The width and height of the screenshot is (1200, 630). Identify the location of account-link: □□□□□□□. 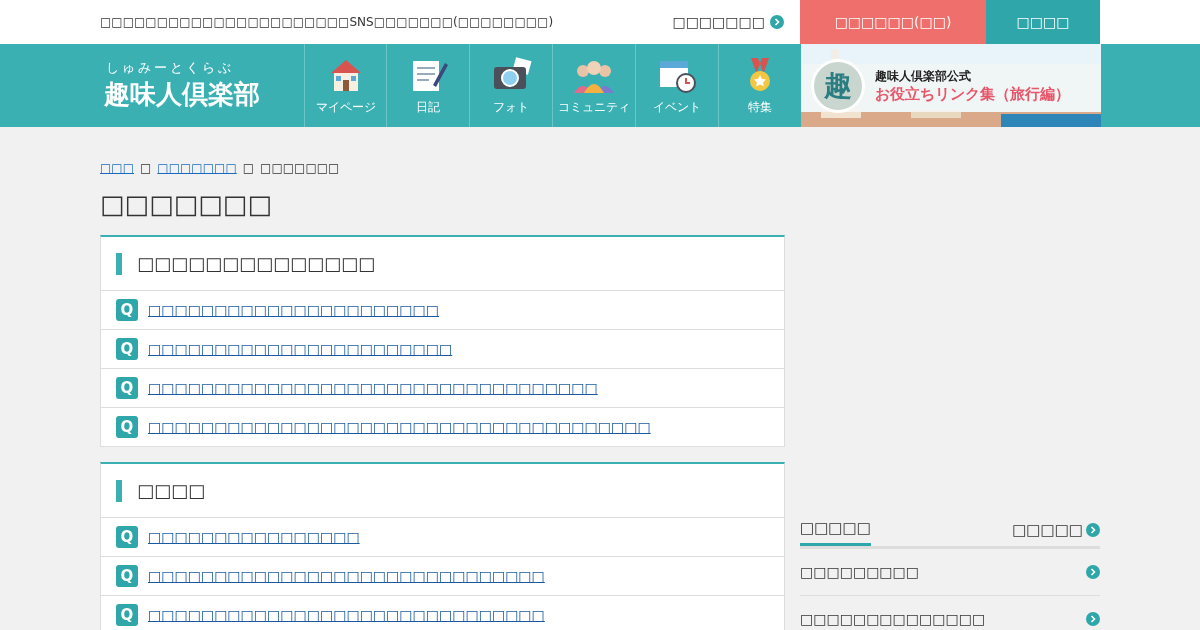
(728, 22).